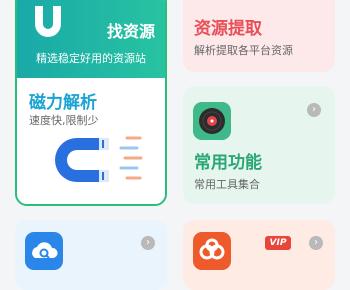  I want to click on arrows-icon, so click(131, 158).